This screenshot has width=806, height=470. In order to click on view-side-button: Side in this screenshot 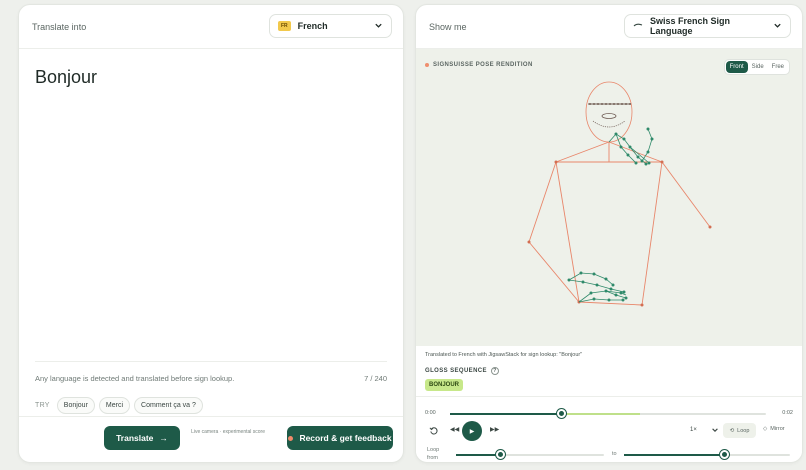, I will do `click(758, 67)`.